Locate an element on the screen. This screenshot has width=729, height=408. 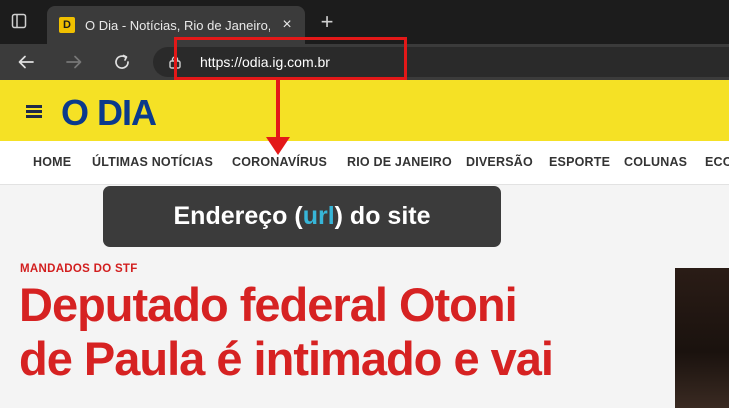
close-tab-icon: × is located at coordinates (287, 25).